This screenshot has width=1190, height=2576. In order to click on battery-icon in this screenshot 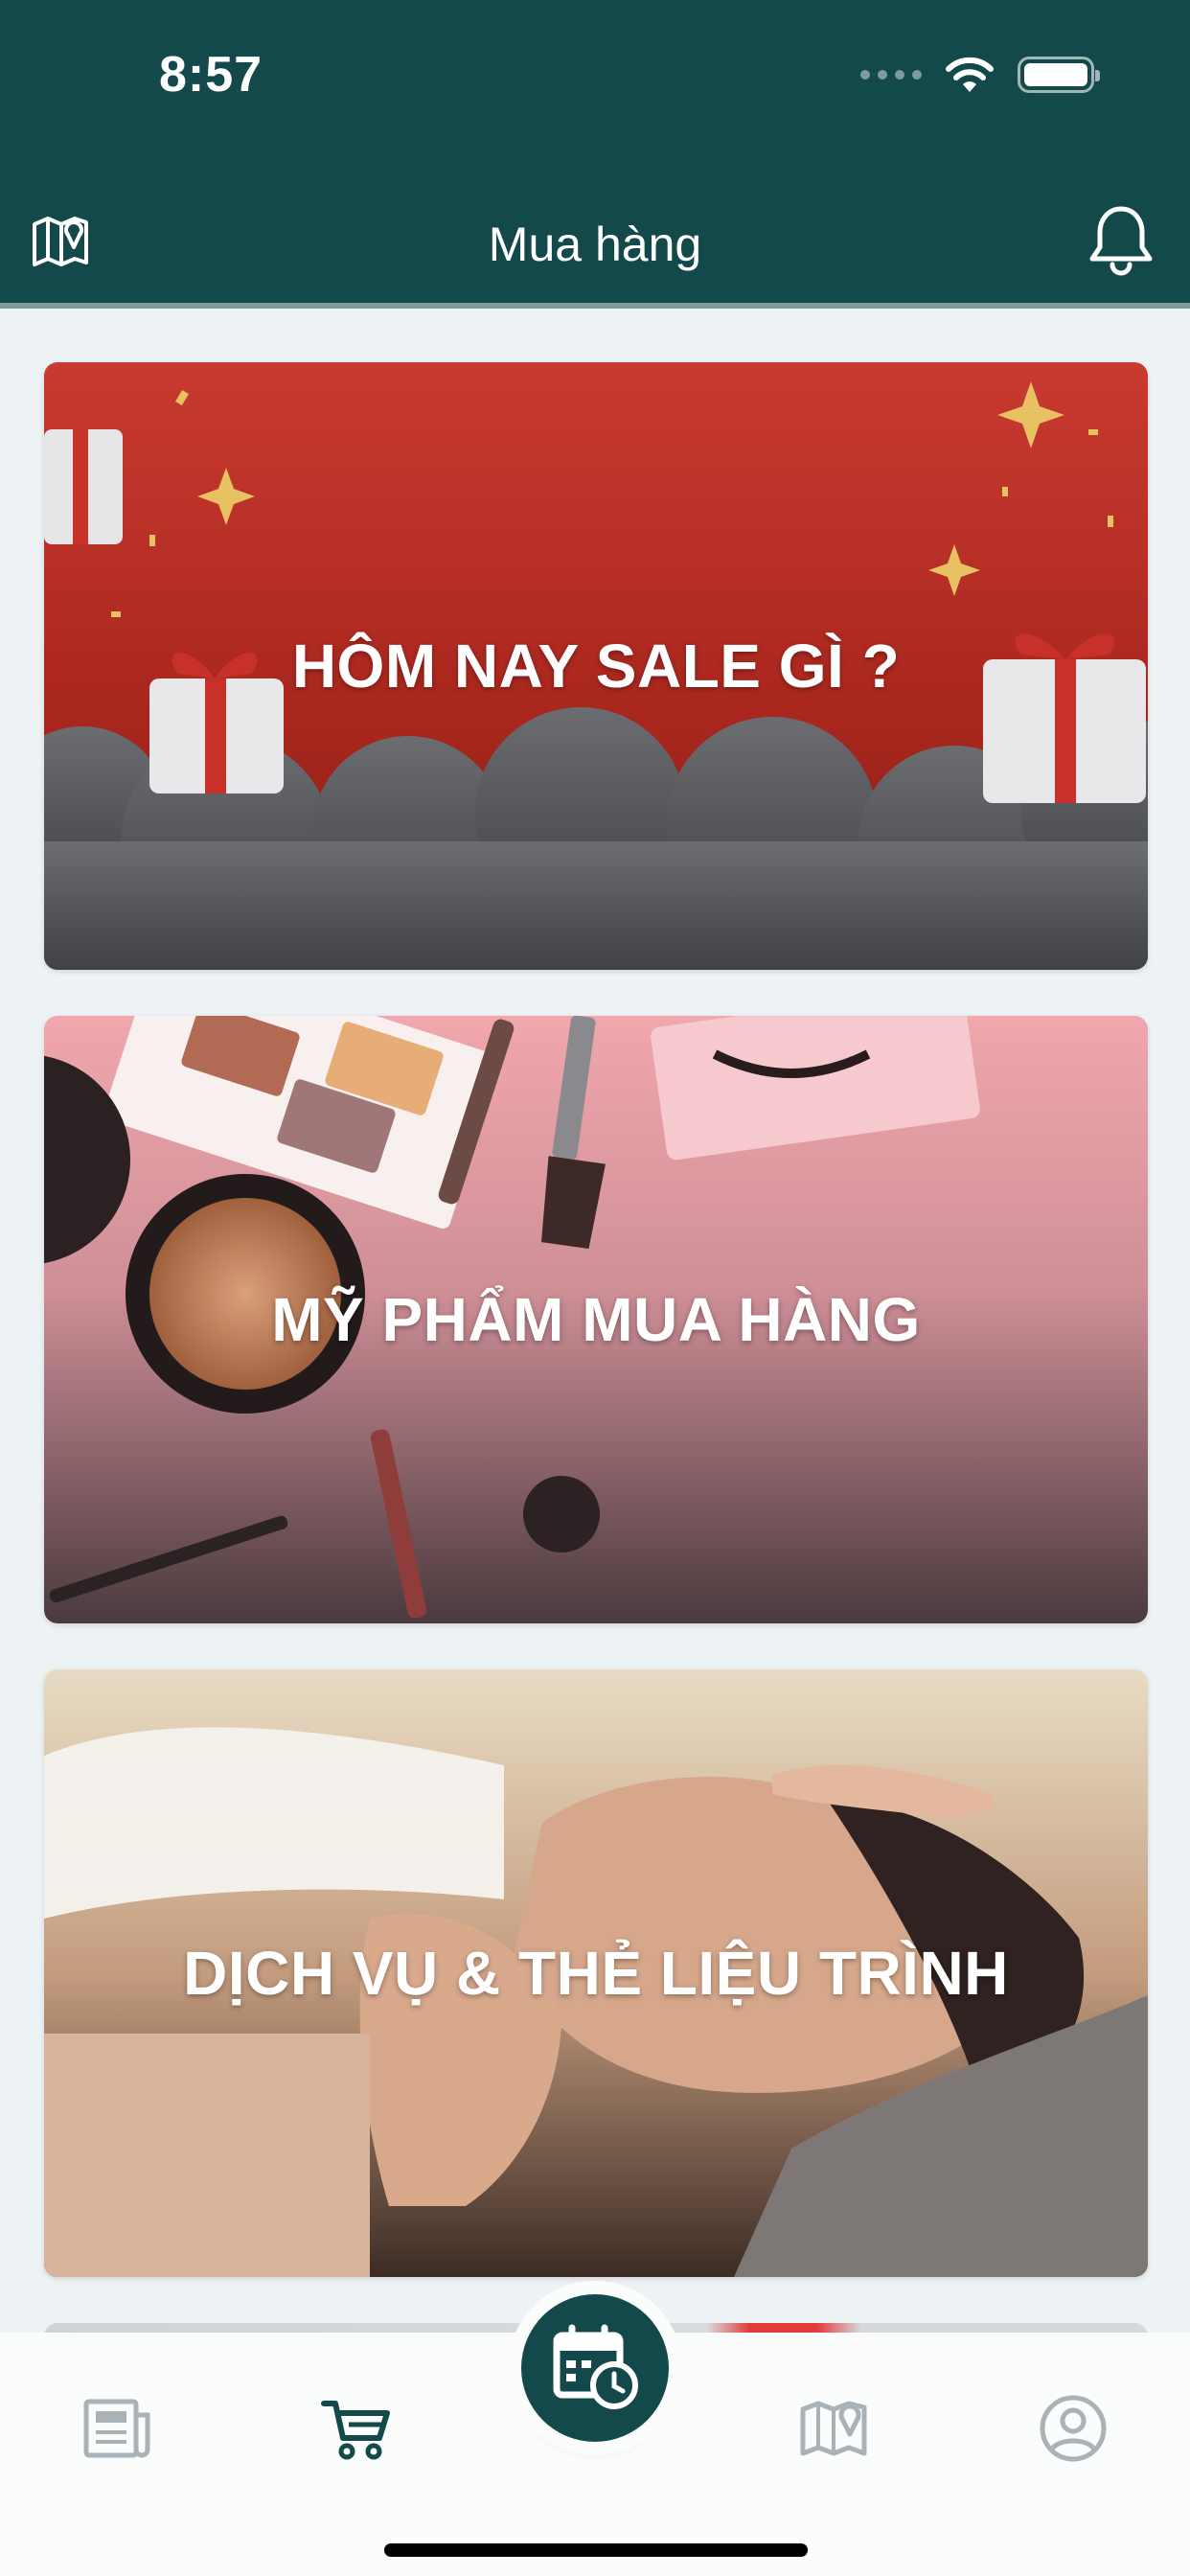, I will do `click(1059, 75)`.